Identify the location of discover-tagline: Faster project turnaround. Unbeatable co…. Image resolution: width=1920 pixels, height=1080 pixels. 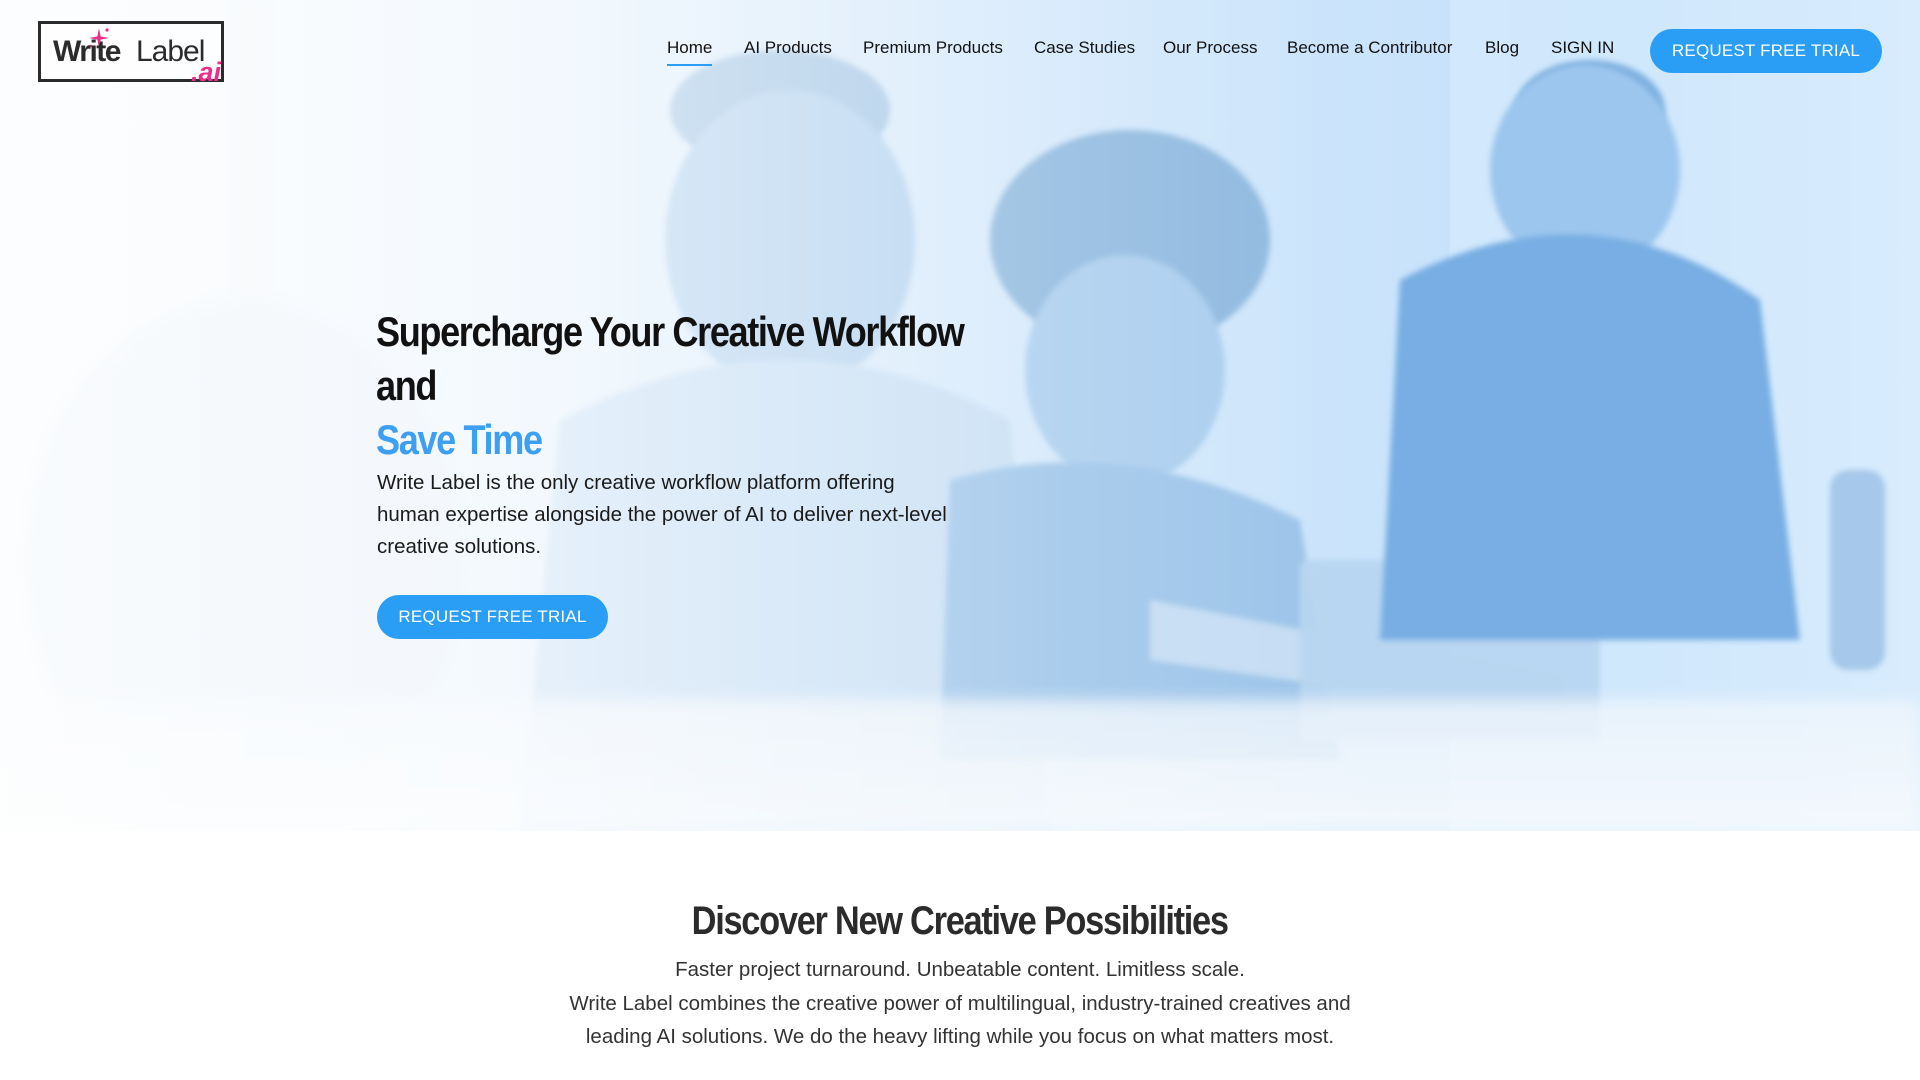
(960, 969).